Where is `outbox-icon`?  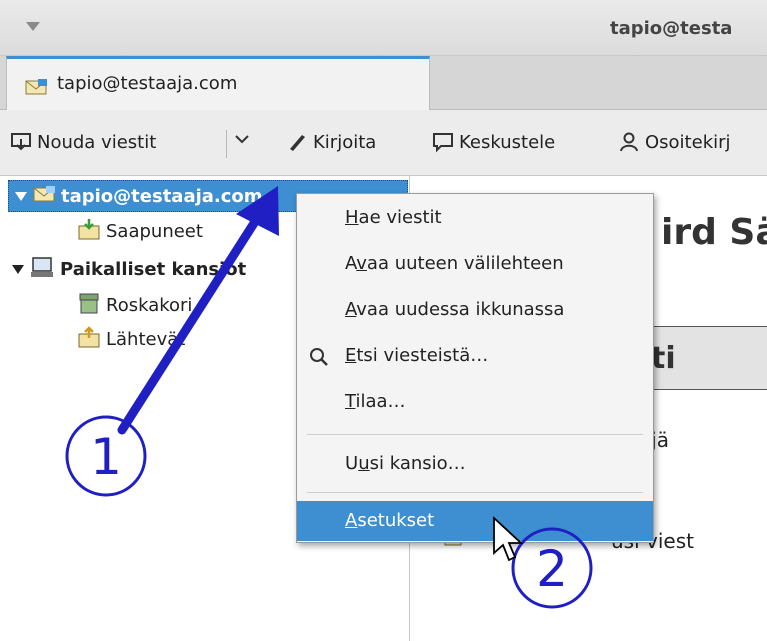 outbox-icon is located at coordinates (89, 339).